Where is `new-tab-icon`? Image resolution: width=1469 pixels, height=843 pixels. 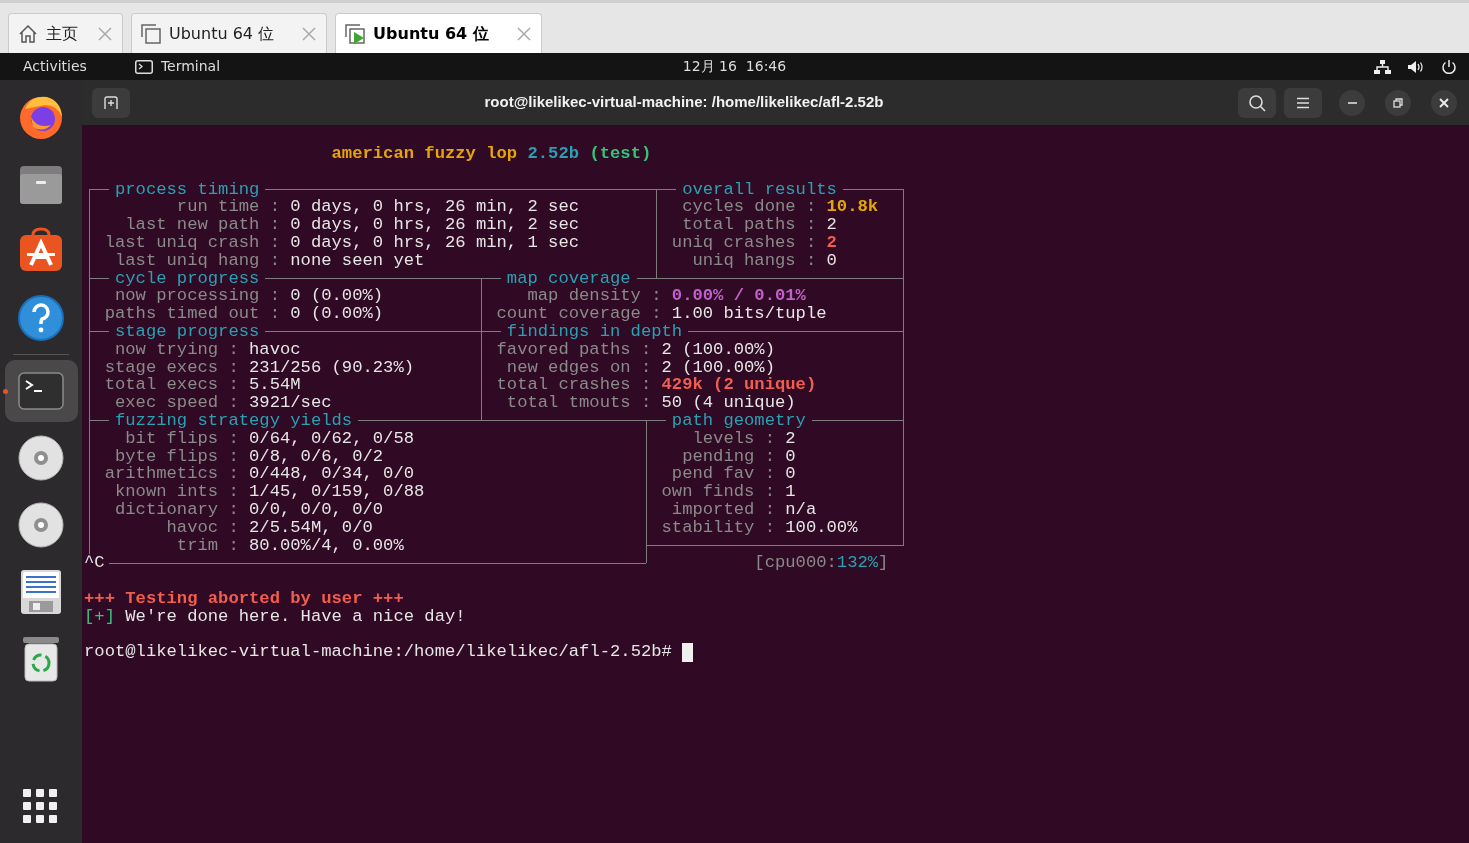 new-tab-icon is located at coordinates (111, 102).